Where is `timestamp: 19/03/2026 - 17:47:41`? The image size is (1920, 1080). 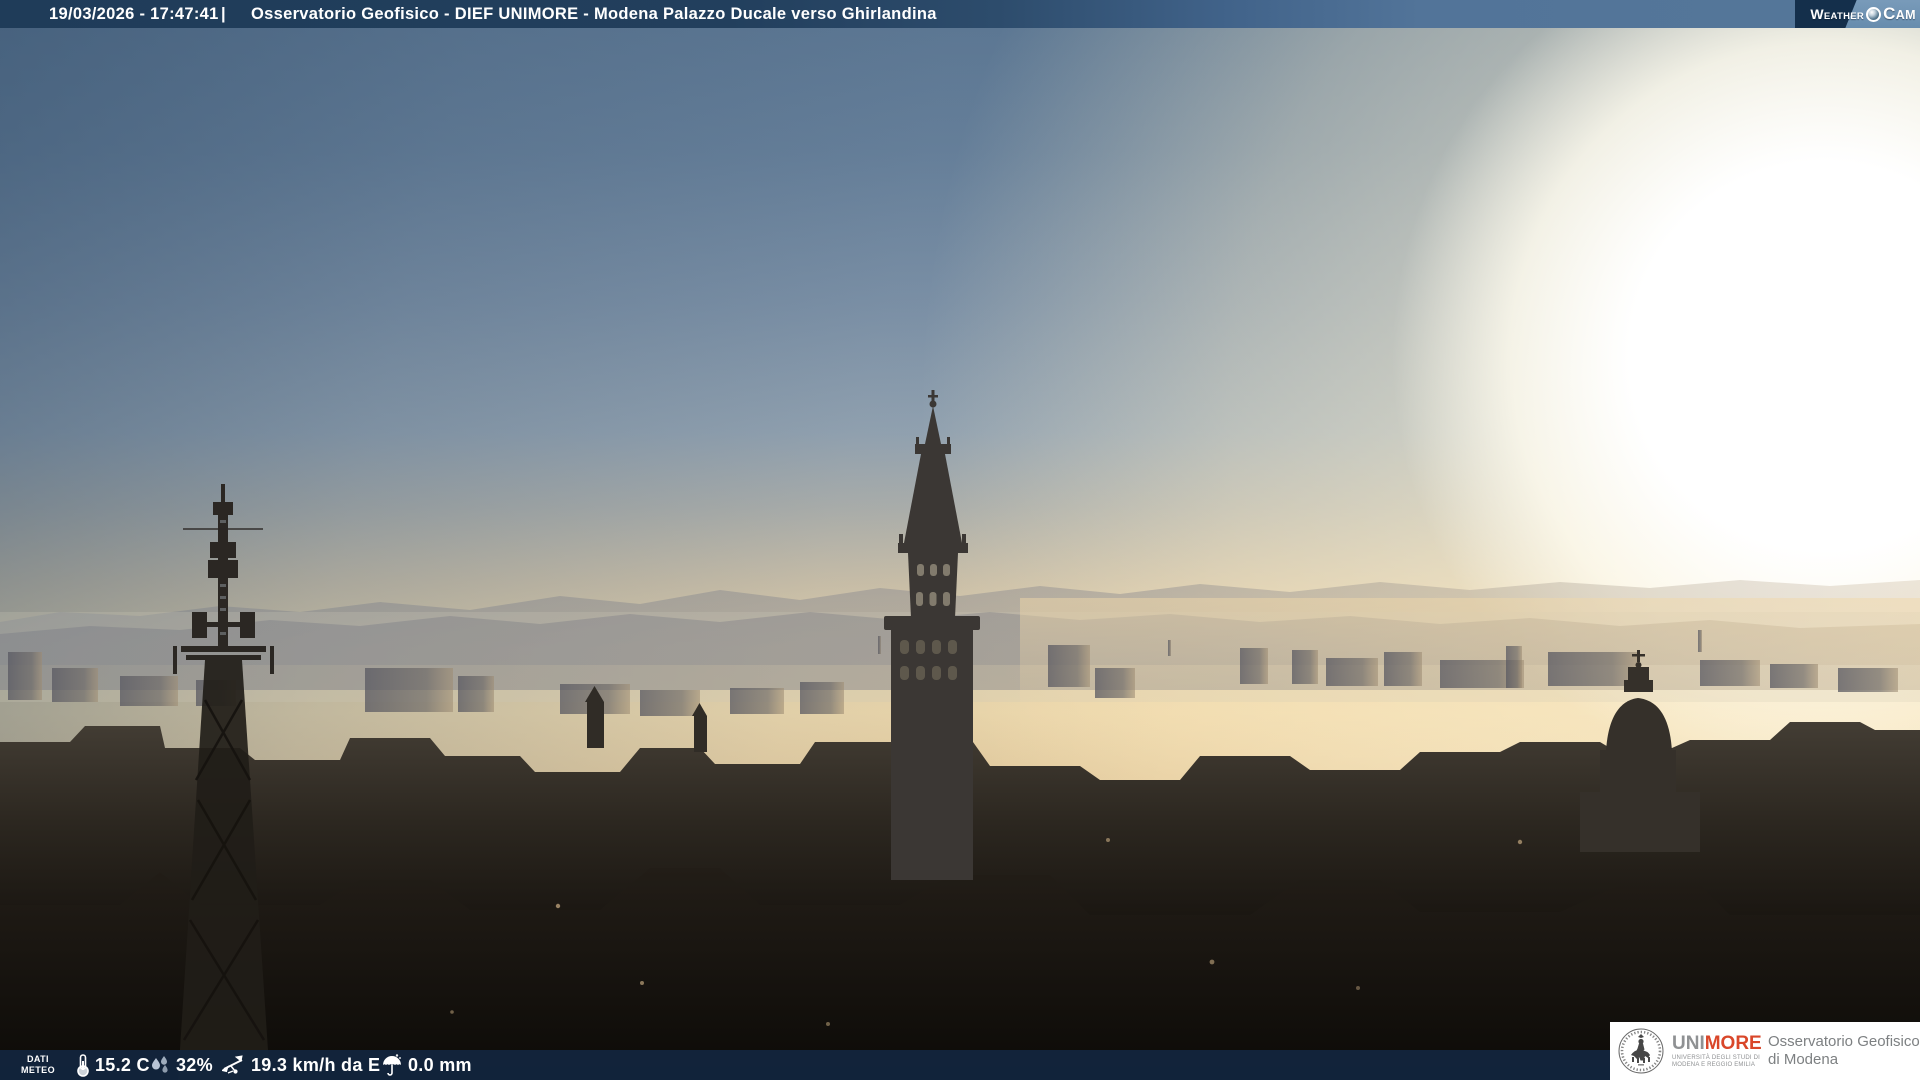
timestamp: 19/03/2026 - 17:47:41 is located at coordinates (134, 14).